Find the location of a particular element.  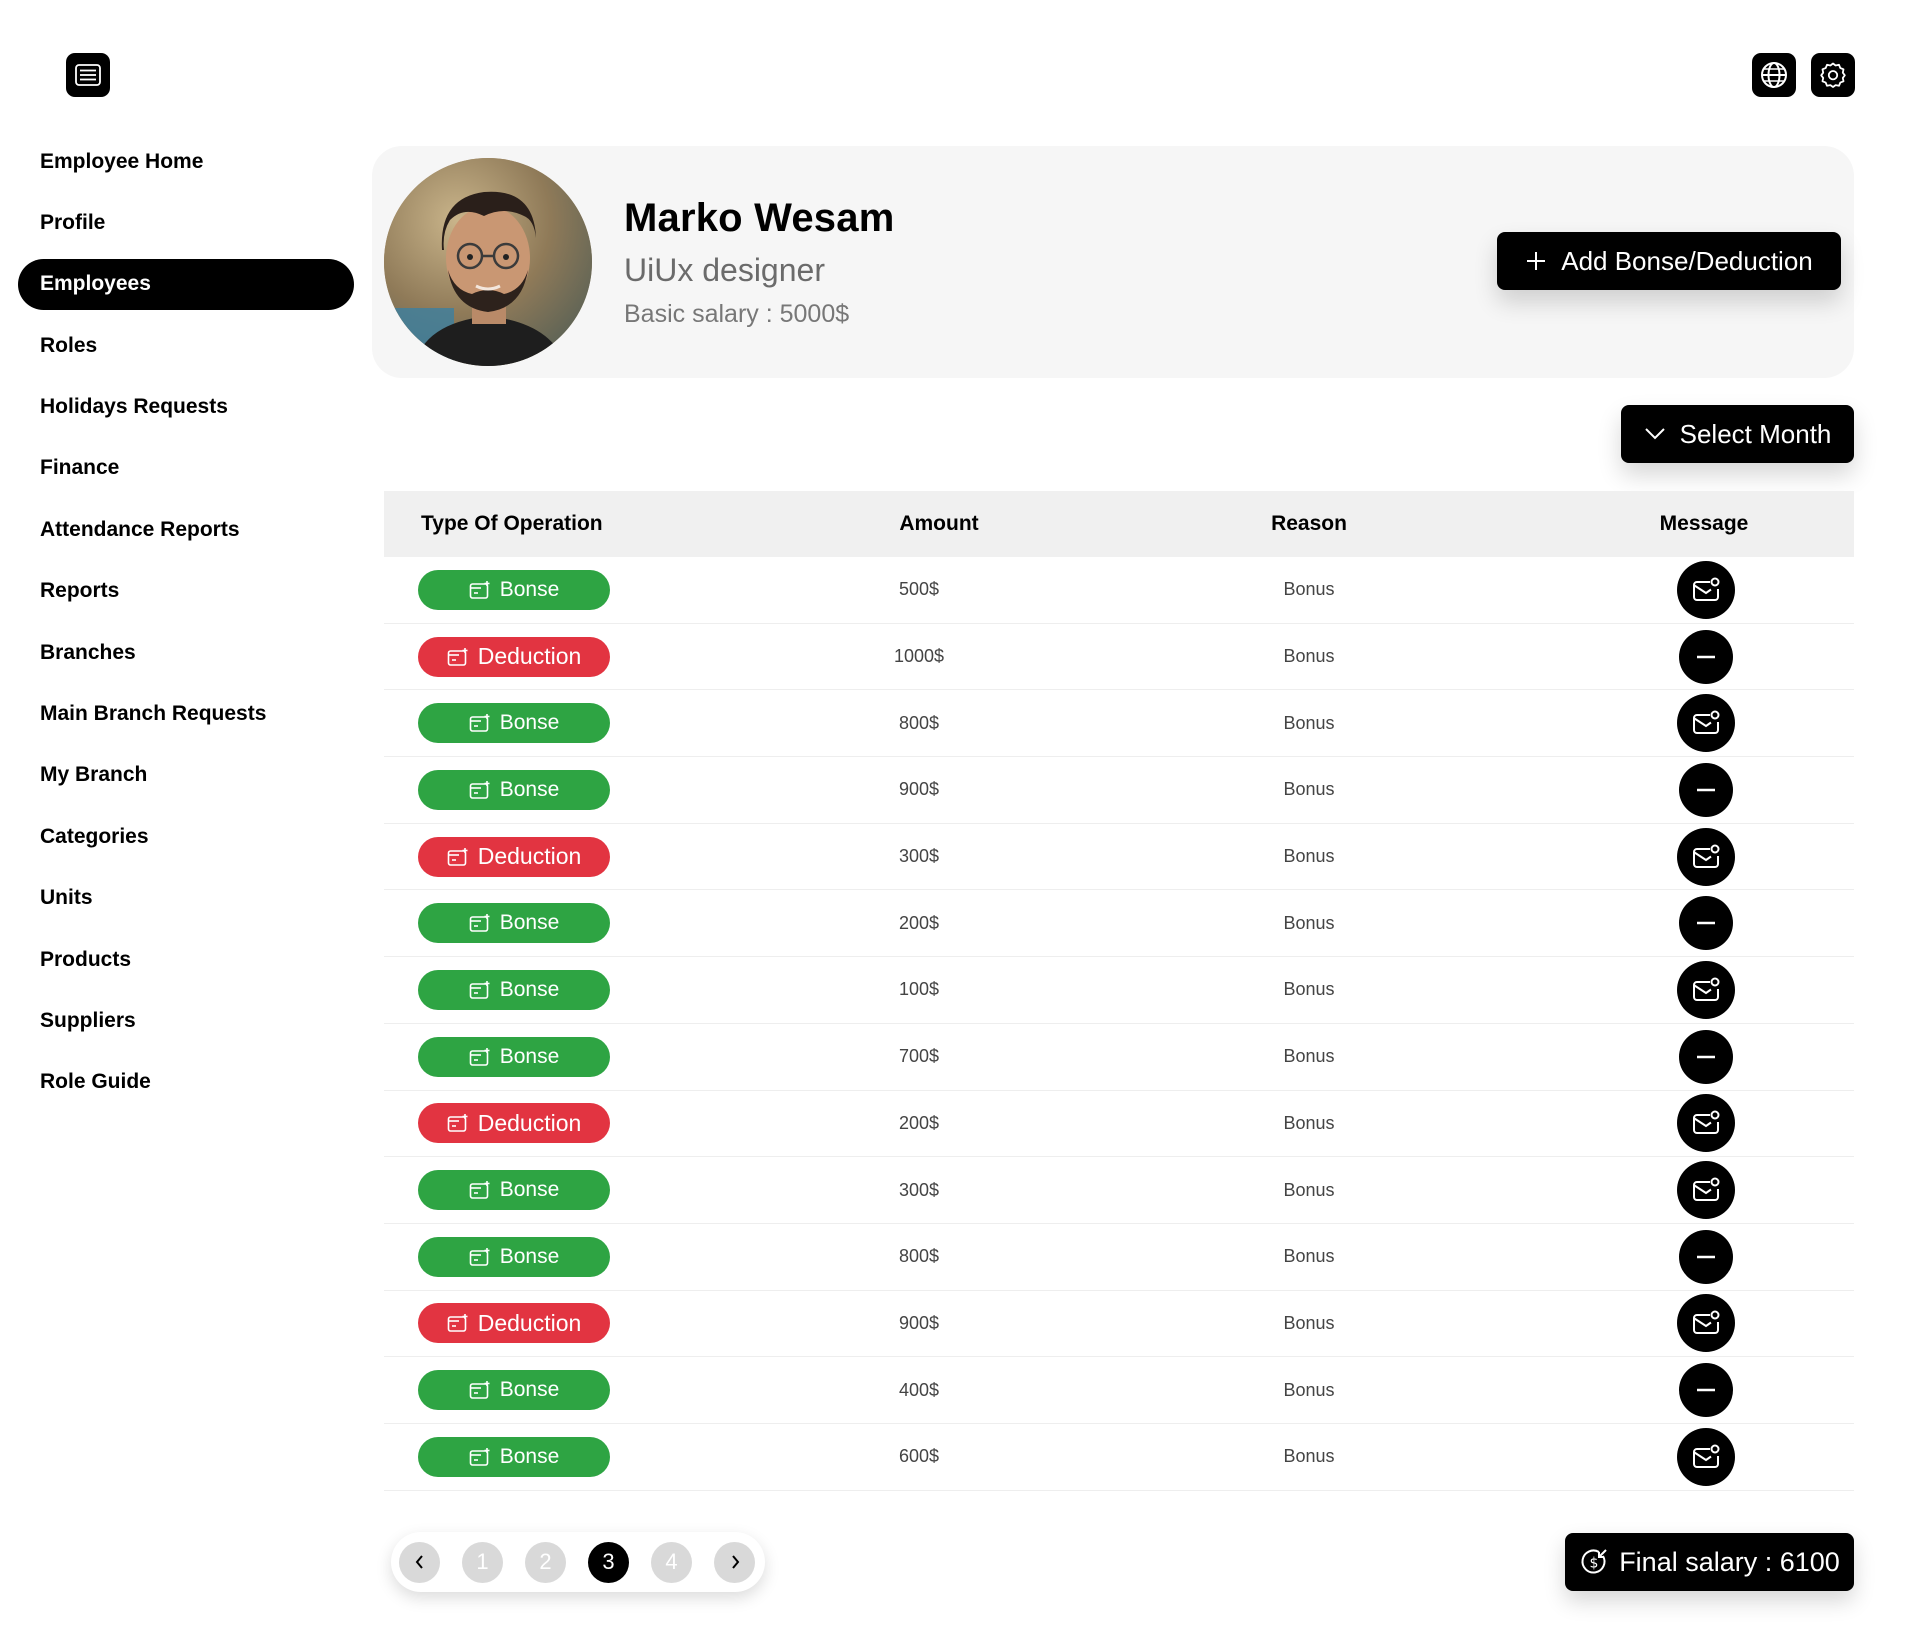

page-button-1: 1 is located at coordinates (482, 1562).